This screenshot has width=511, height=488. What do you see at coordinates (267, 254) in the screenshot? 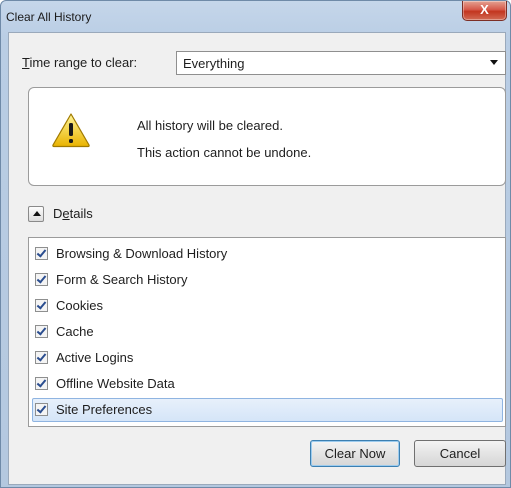
I see `list-item-browsing-download-history: Browsing & Download History` at bounding box center [267, 254].